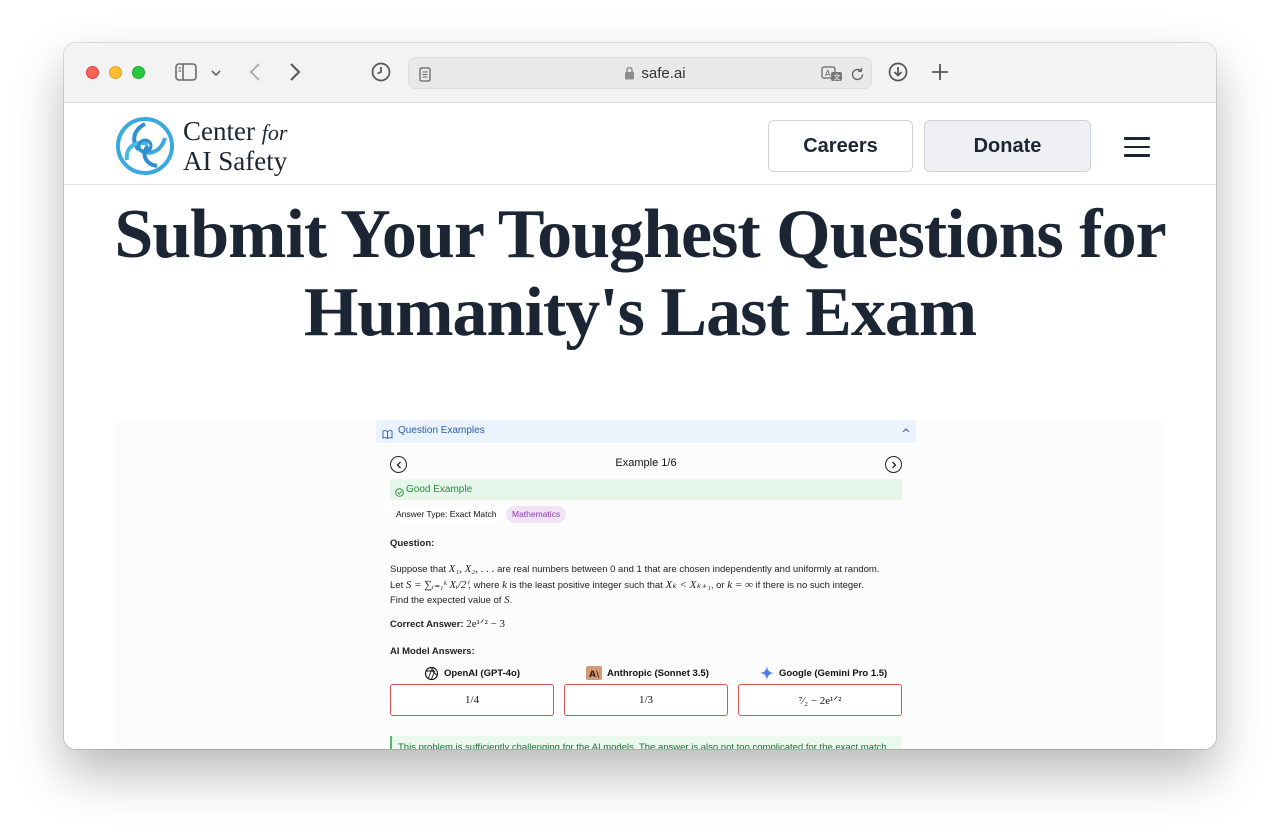 The height and width of the screenshot is (834, 1280). Describe the element at coordinates (186, 72) in the screenshot. I see `sidebar-toggle-icon` at that location.